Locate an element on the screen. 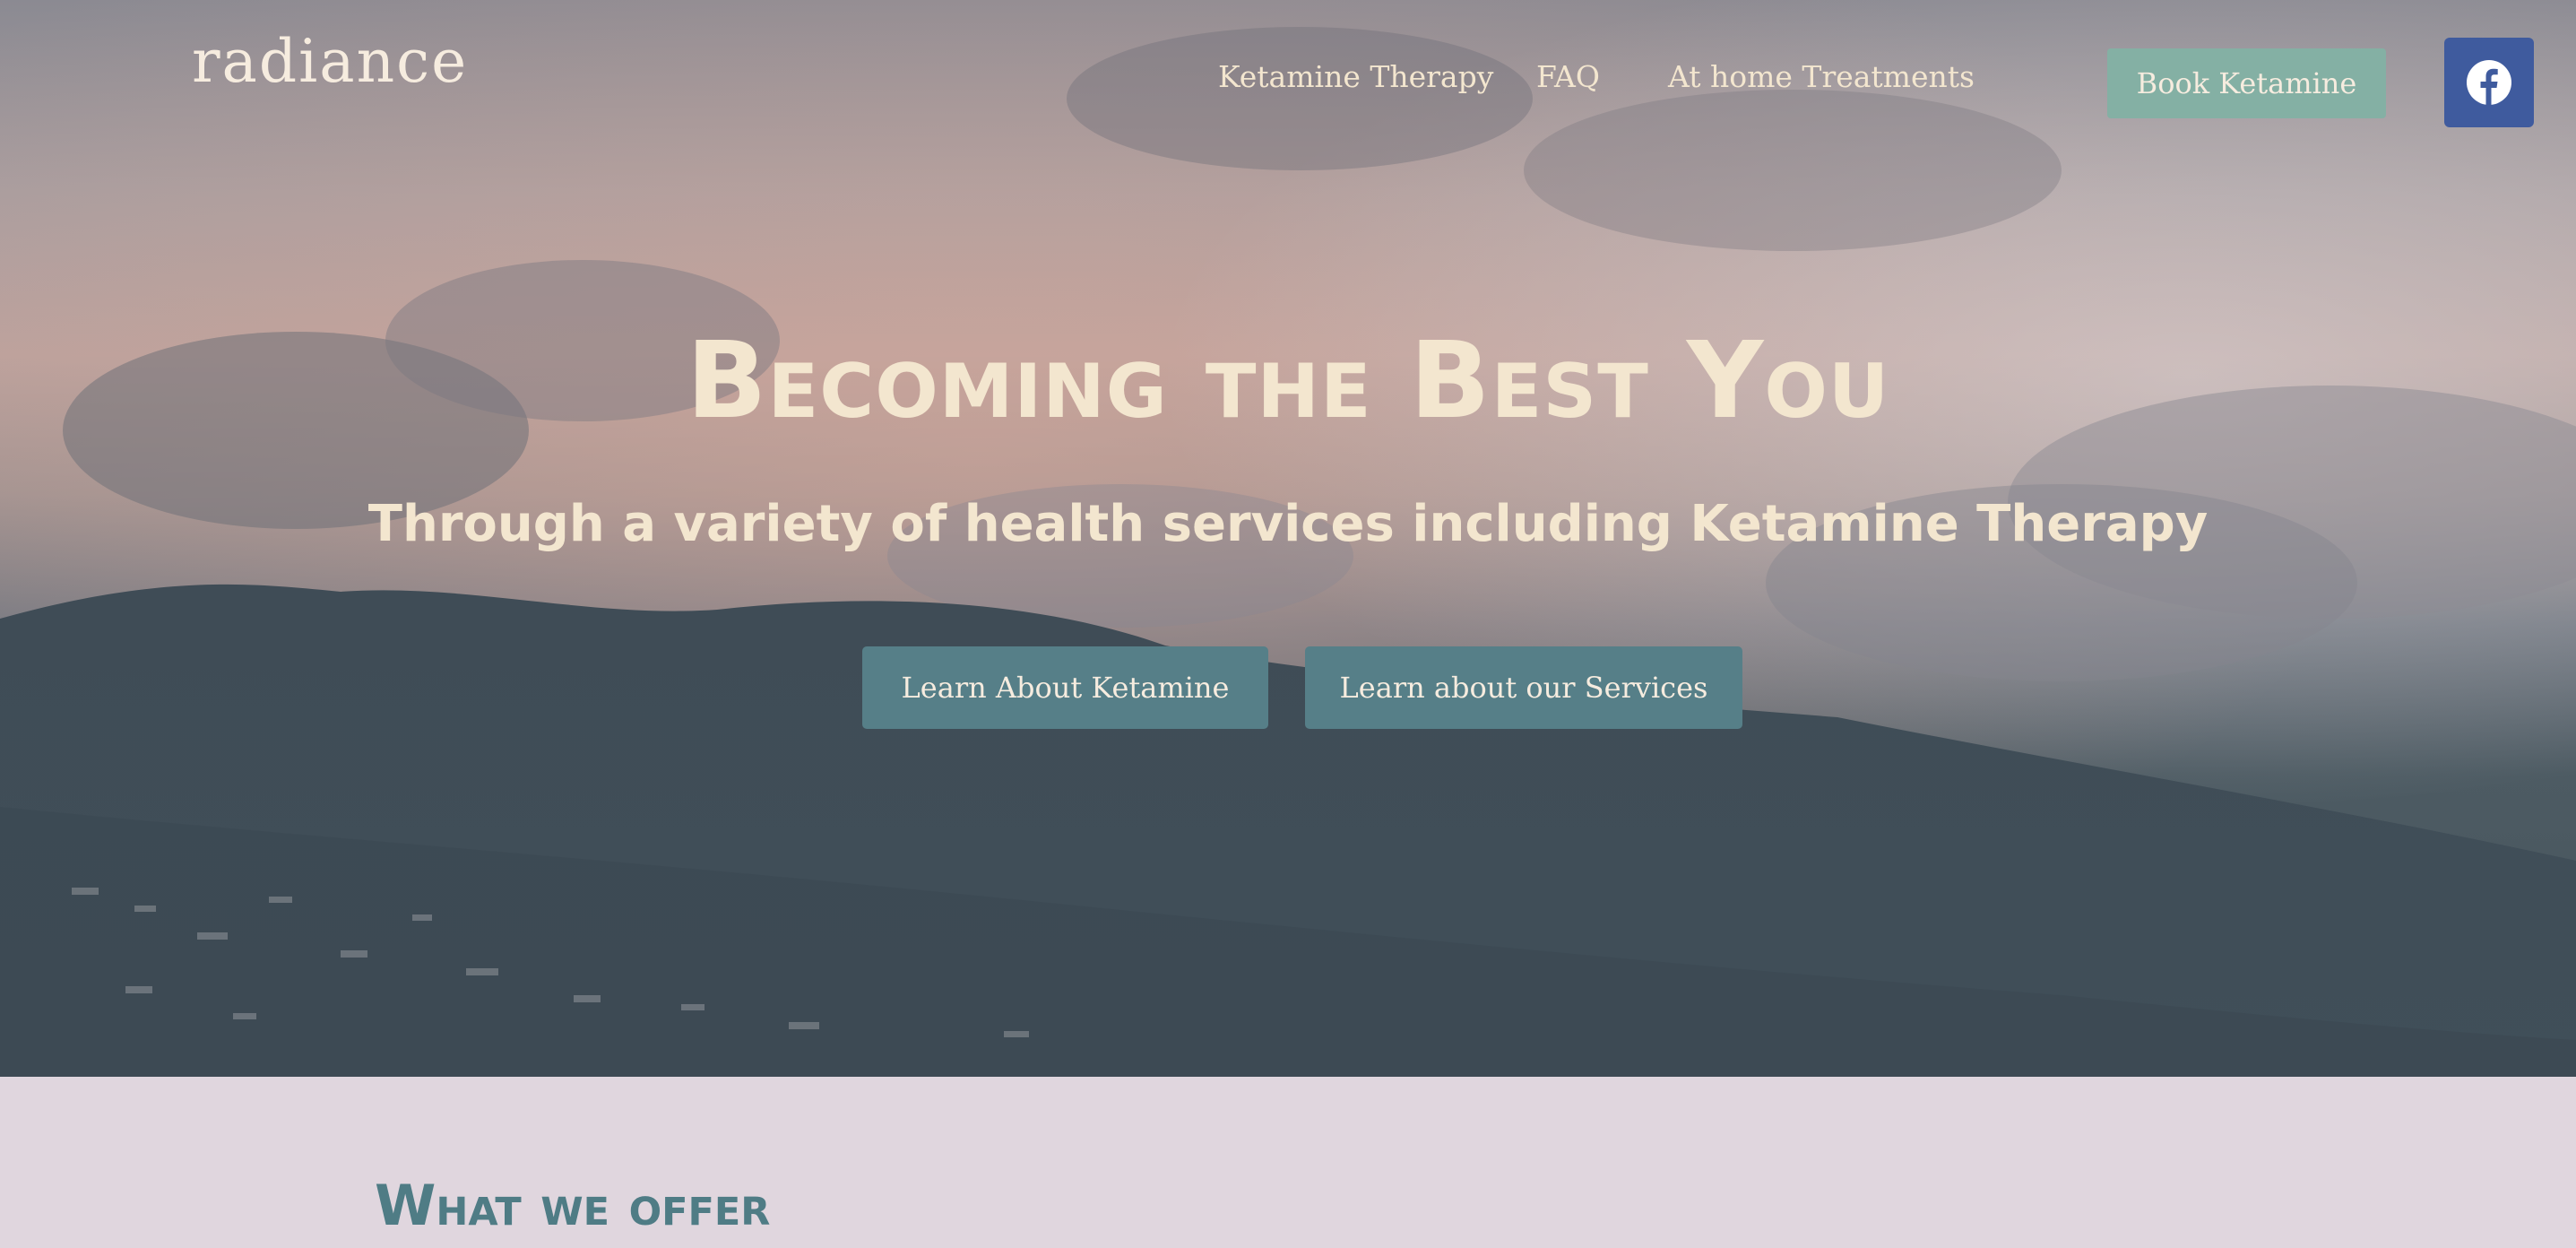 The image size is (2576, 1248). nav-item-at-home-treatments: At home Treatments is located at coordinates (1821, 76).